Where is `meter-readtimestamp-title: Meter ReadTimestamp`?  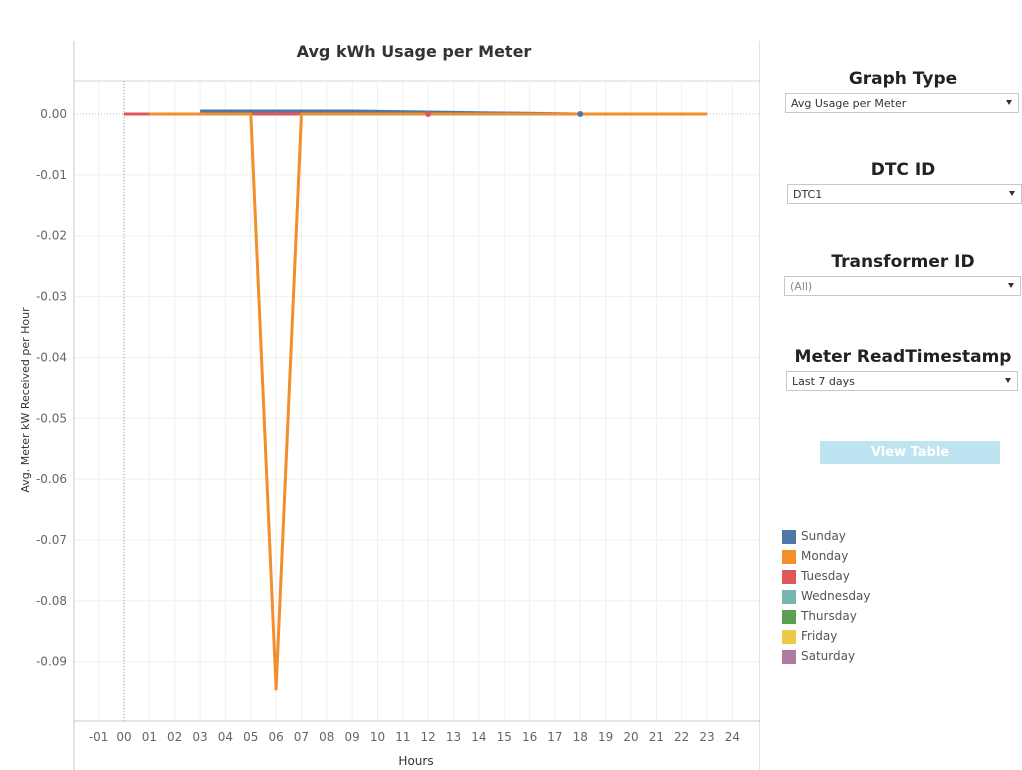
meter-readtimestamp-title: Meter ReadTimestamp is located at coordinates (903, 357).